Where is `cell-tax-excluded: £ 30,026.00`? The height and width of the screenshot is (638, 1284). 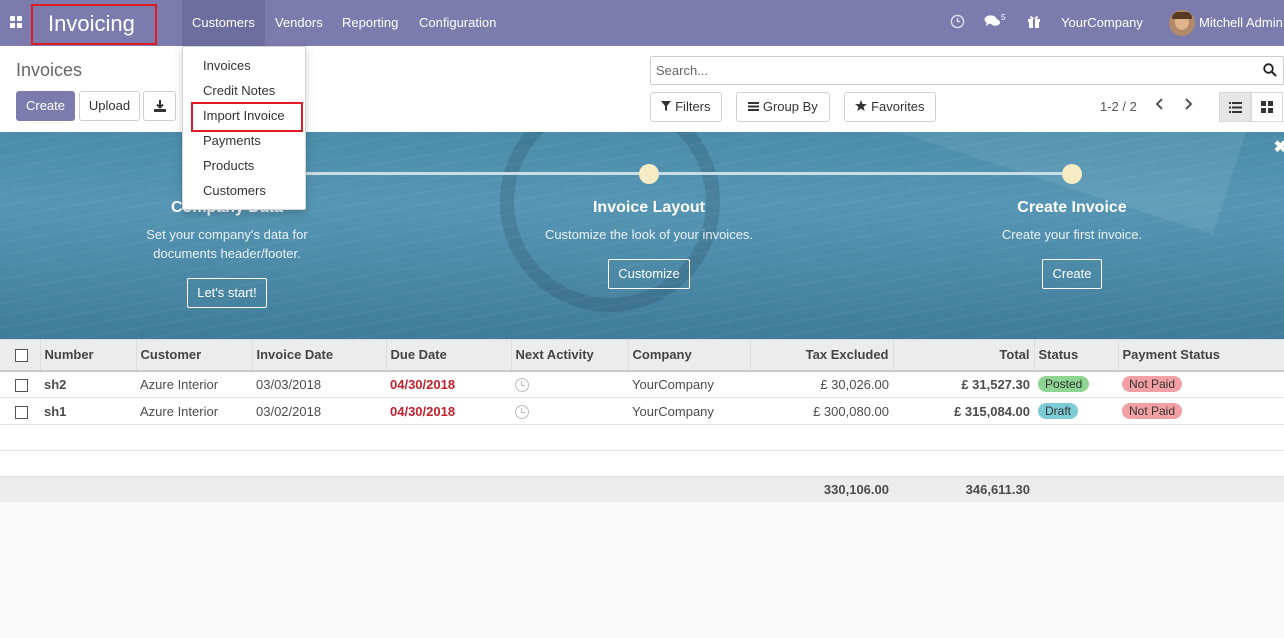 cell-tax-excluded: £ 30,026.00 is located at coordinates (854, 384).